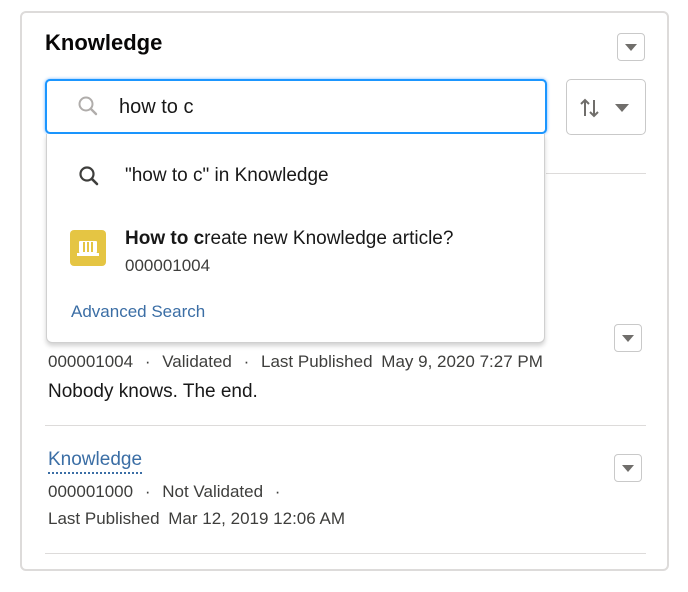 This screenshot has width=688, height=592. I want to click on result-status: Validated, so click(197, 361).